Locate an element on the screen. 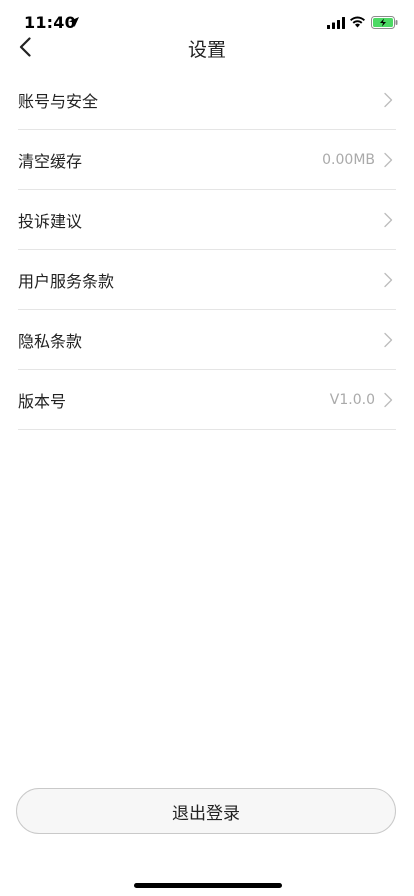 The width and height of the screenshot is (414, 896). settings-item-right: V1.0.0 is located at coordinates (363, 400).